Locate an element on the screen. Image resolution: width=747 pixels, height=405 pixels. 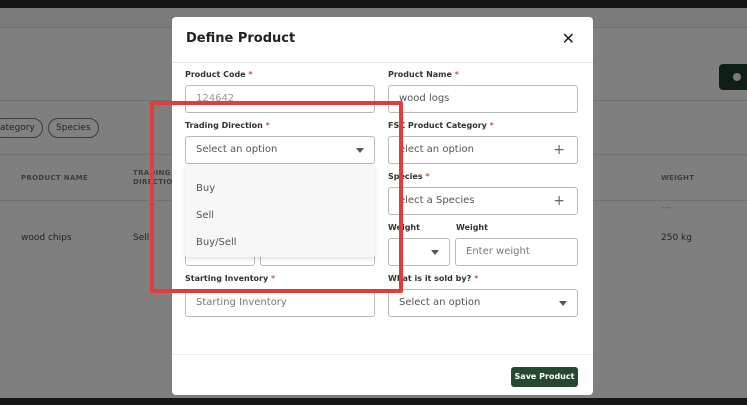
fsc-category-label: FSC Product Category * is located at coordinates (441, 125).